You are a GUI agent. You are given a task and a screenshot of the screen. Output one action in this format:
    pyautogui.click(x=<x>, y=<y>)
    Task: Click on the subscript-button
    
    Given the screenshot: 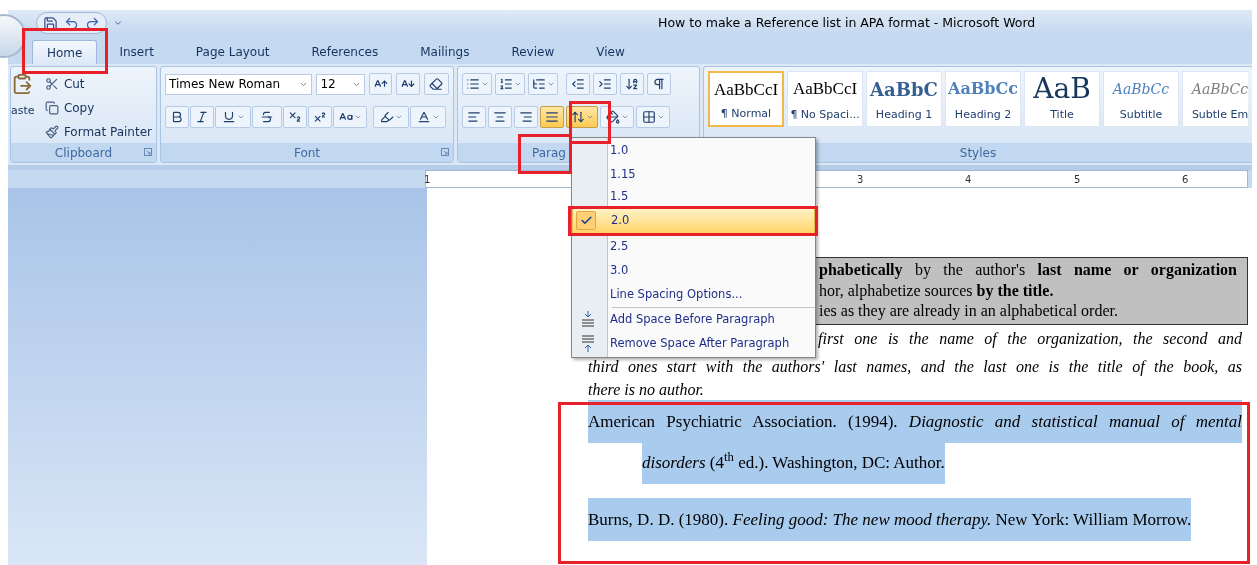 What is the action you would take?
    pyautogui.click(x=295, y=117)
    